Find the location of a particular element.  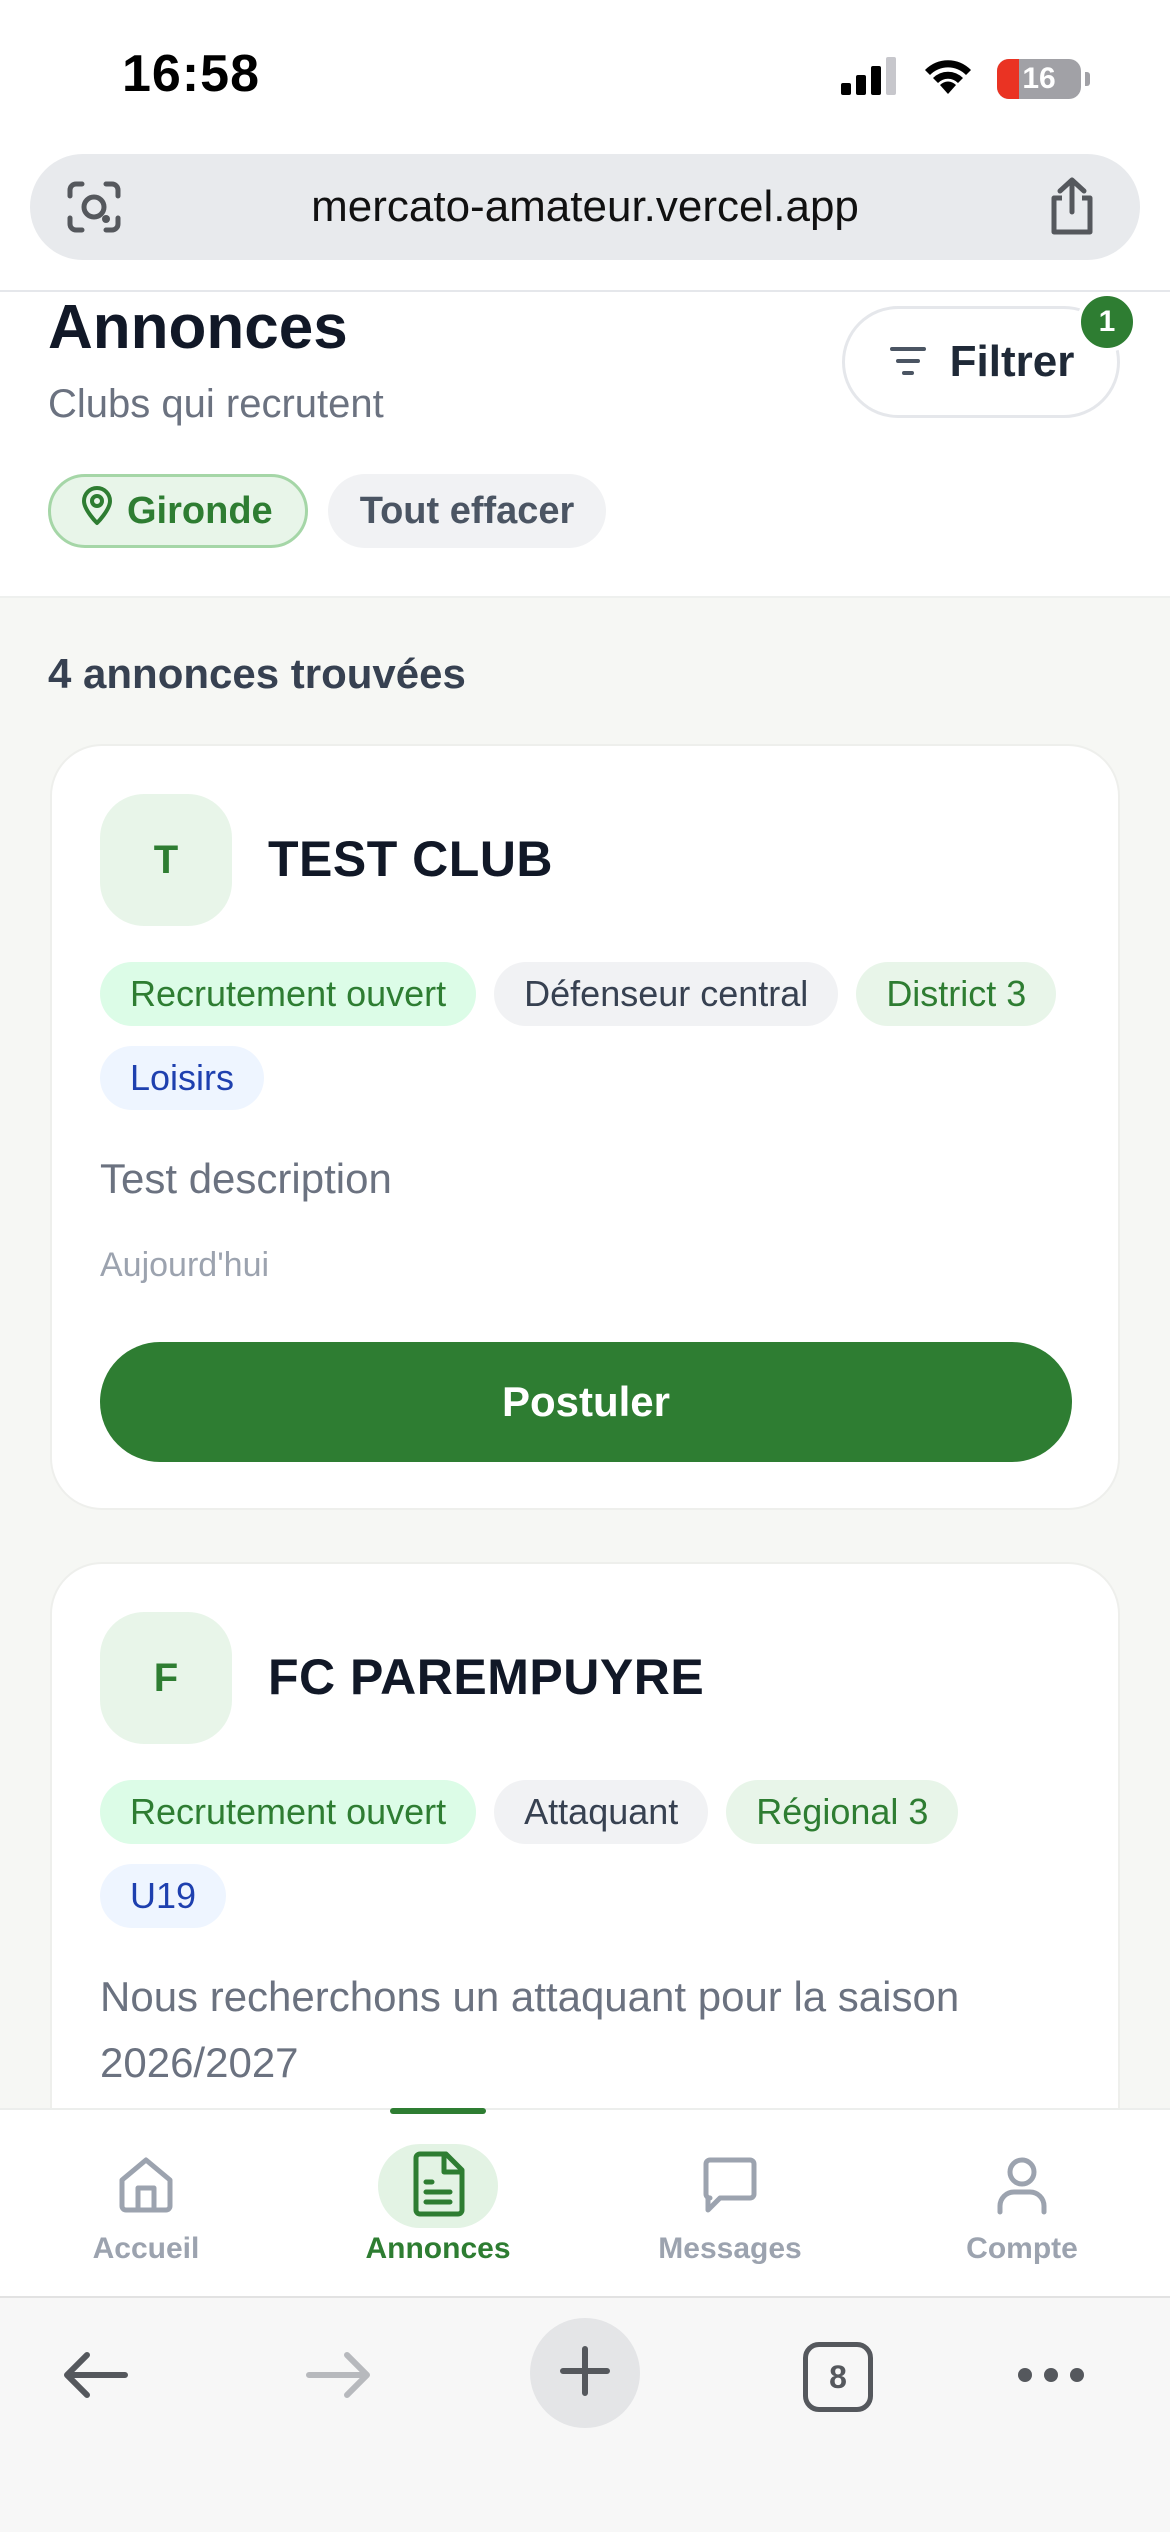

battery-icon: 16 is located at coordinates (1039, 78).